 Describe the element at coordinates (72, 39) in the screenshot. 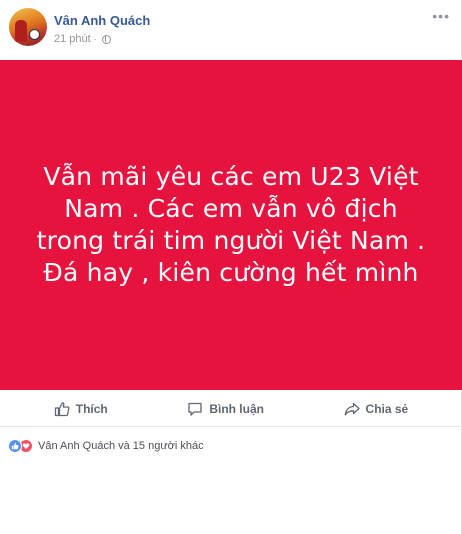

I see `post-time: 21 phút` at that location.